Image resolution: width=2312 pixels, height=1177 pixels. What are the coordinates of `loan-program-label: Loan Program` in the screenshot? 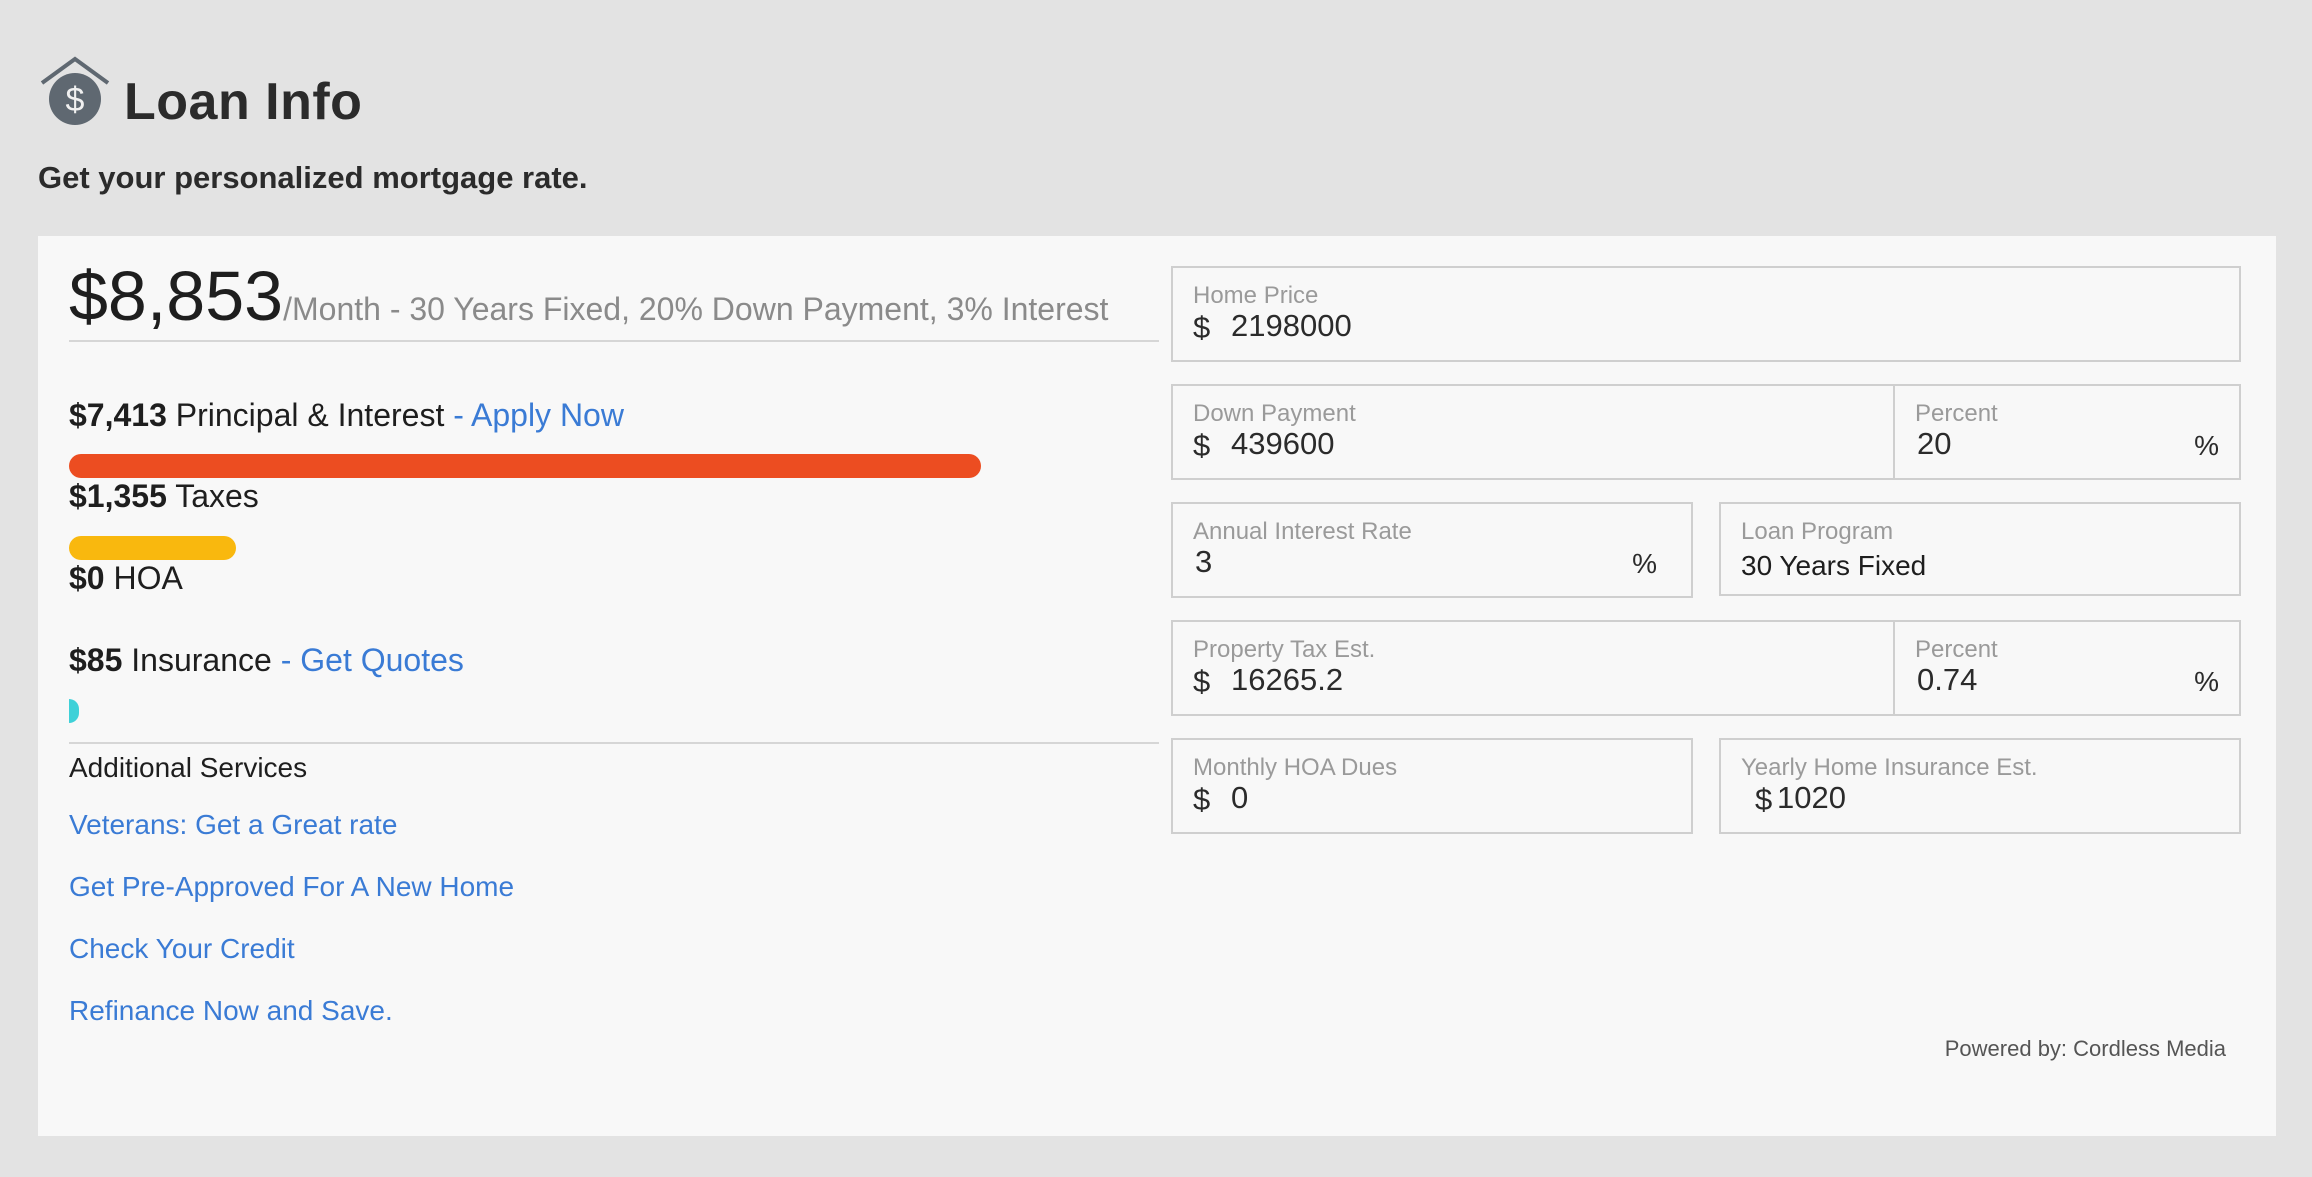 It's located at (1817, 531).